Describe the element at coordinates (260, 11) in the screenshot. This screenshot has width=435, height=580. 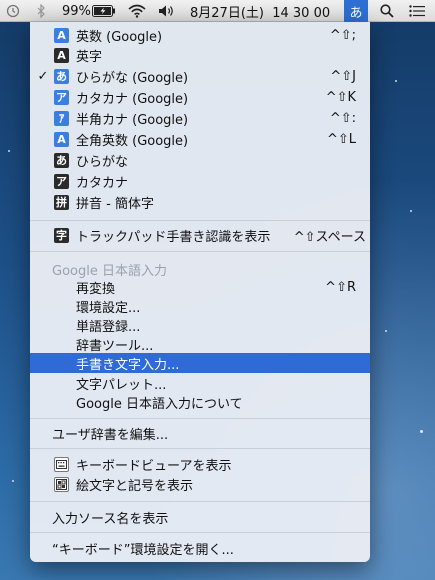
I see `clock: 8月27日(土) 14 30 00` at that location.